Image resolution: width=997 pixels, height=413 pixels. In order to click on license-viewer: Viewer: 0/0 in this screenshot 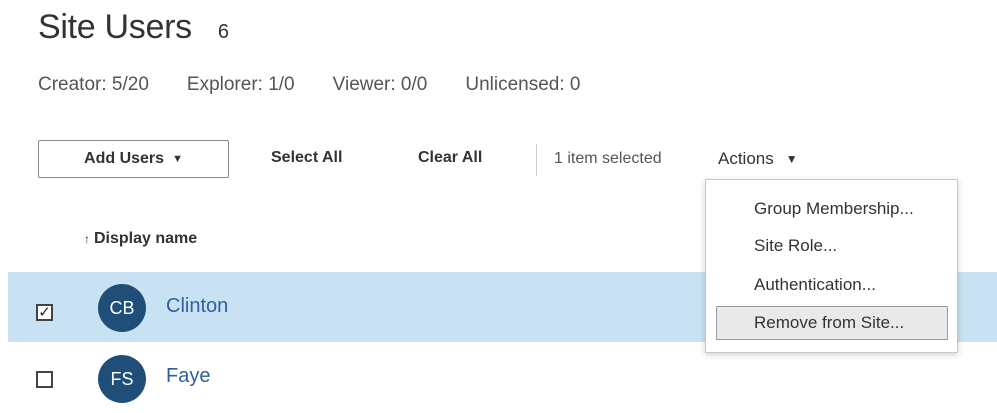, I will do `click(380, 84)`.